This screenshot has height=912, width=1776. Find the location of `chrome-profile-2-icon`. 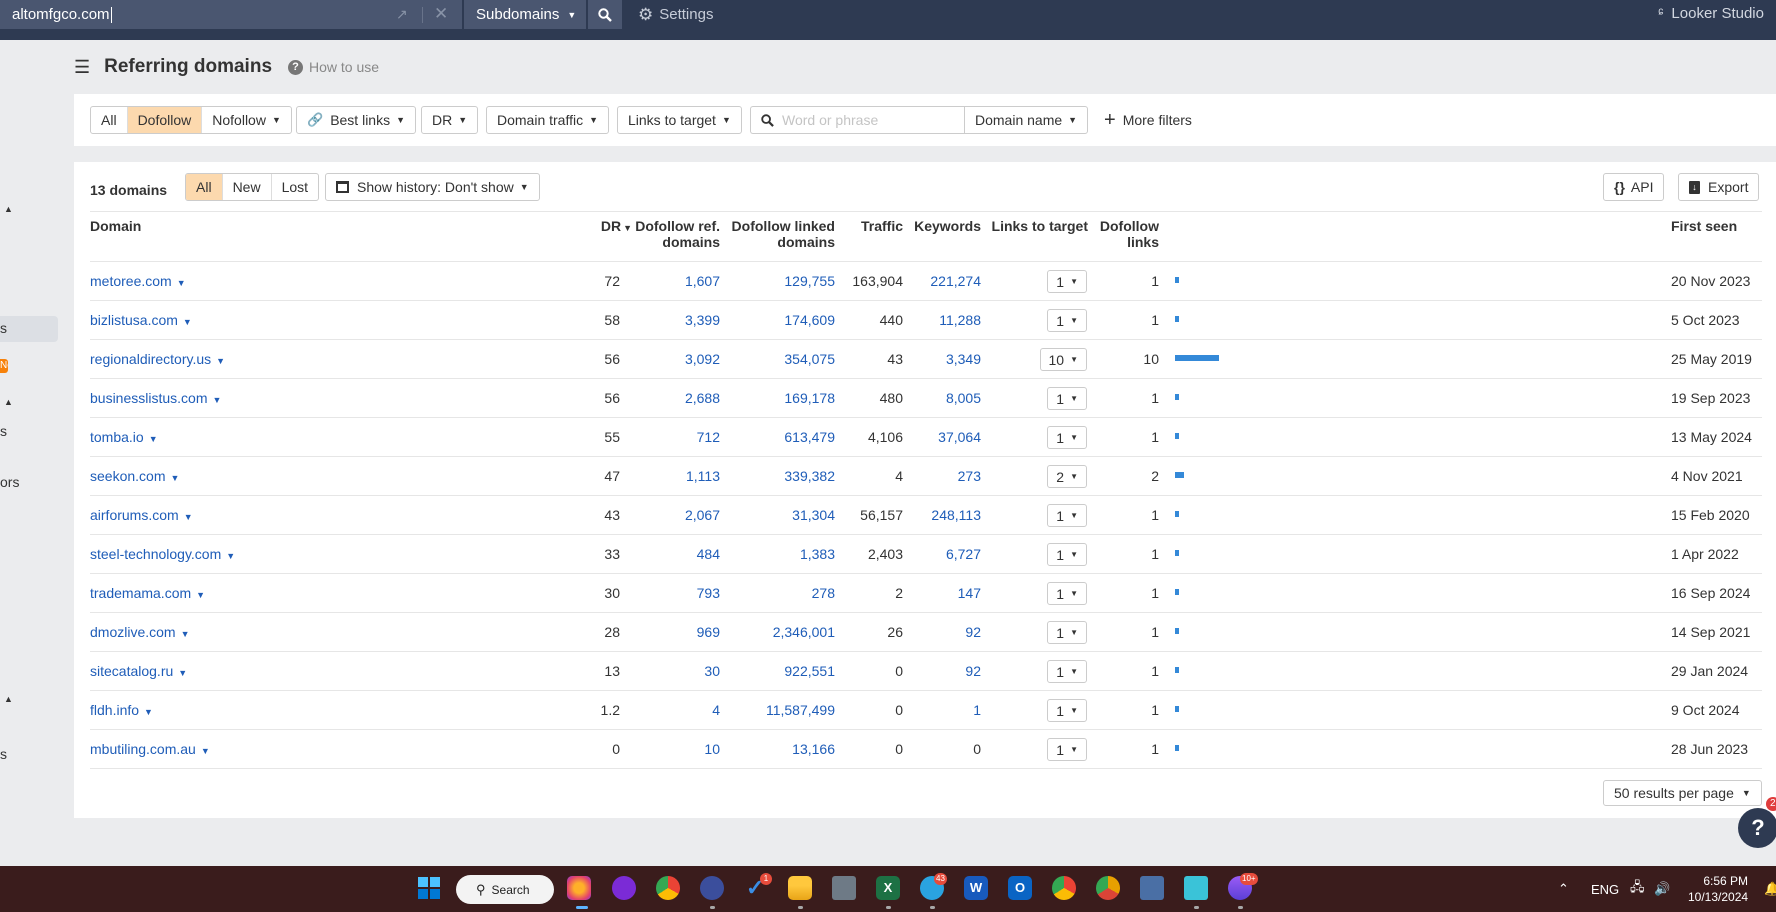

chrome-profile-2-icon is located at coordinates (1064, 888).